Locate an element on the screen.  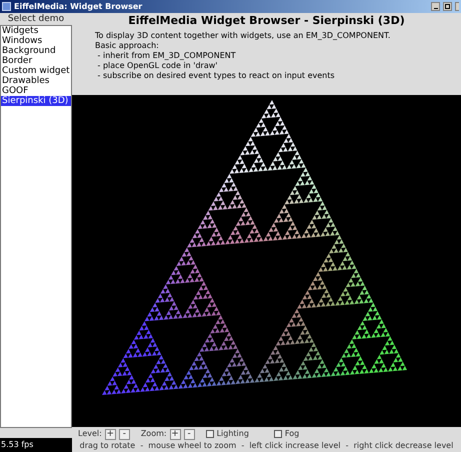
sidebar-label: Select demo is located at coordinates (36, 19).